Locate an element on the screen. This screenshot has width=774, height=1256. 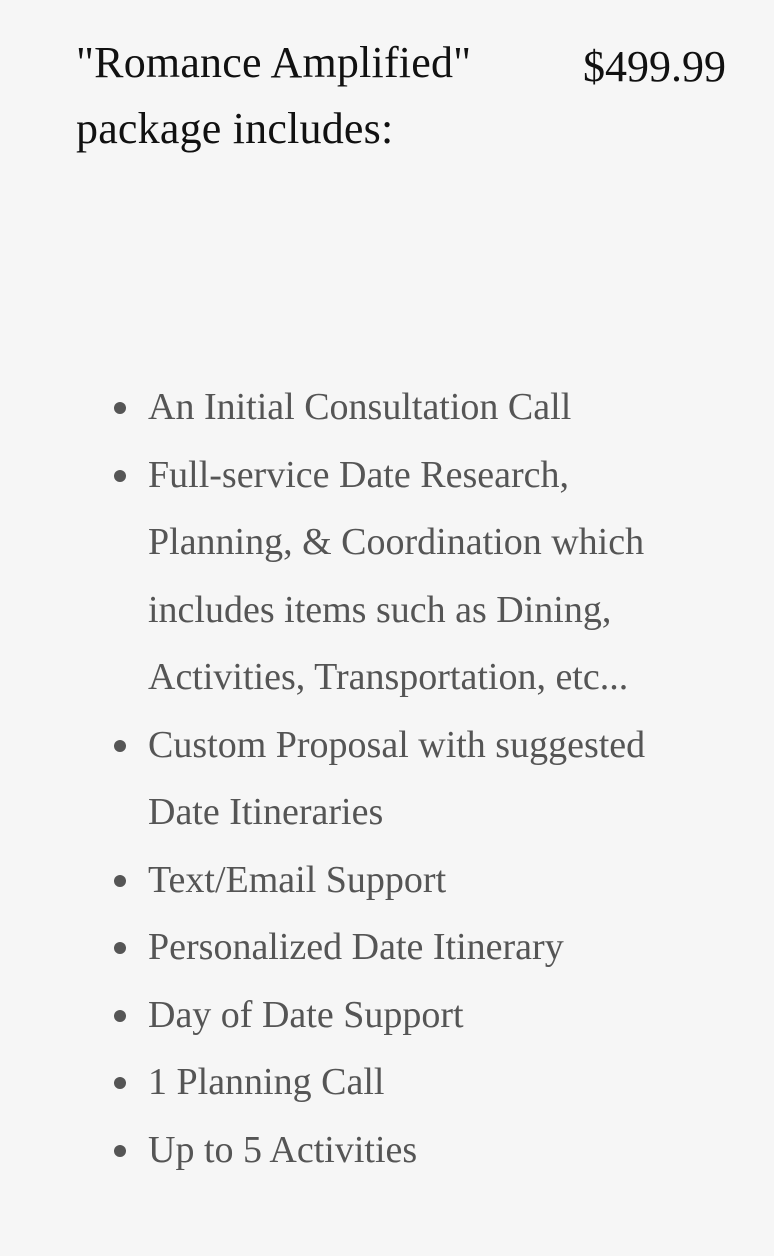
package-price: $499.99 is located at coordinates (654, 66).